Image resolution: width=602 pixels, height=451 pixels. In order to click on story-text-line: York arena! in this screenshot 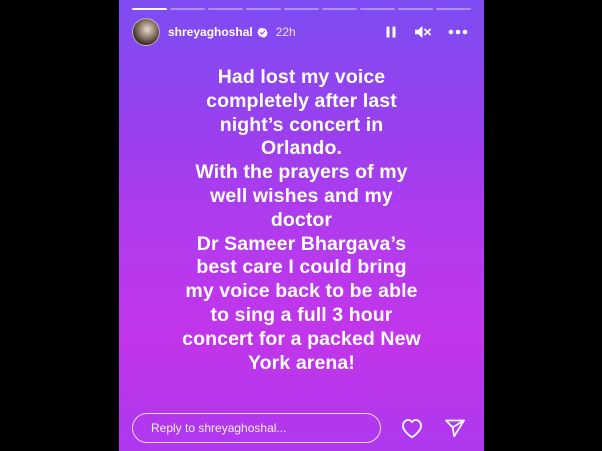, I will do `click(301, 362)`.